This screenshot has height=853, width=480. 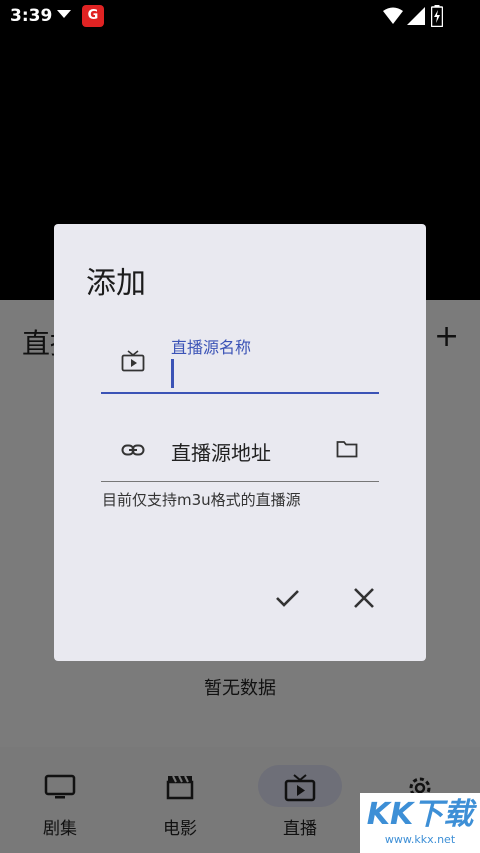 What do you see at coordinates (240, 16) in the screenshot?
I see `status-bar: 3:39 G` at bounding box center [240, 16].